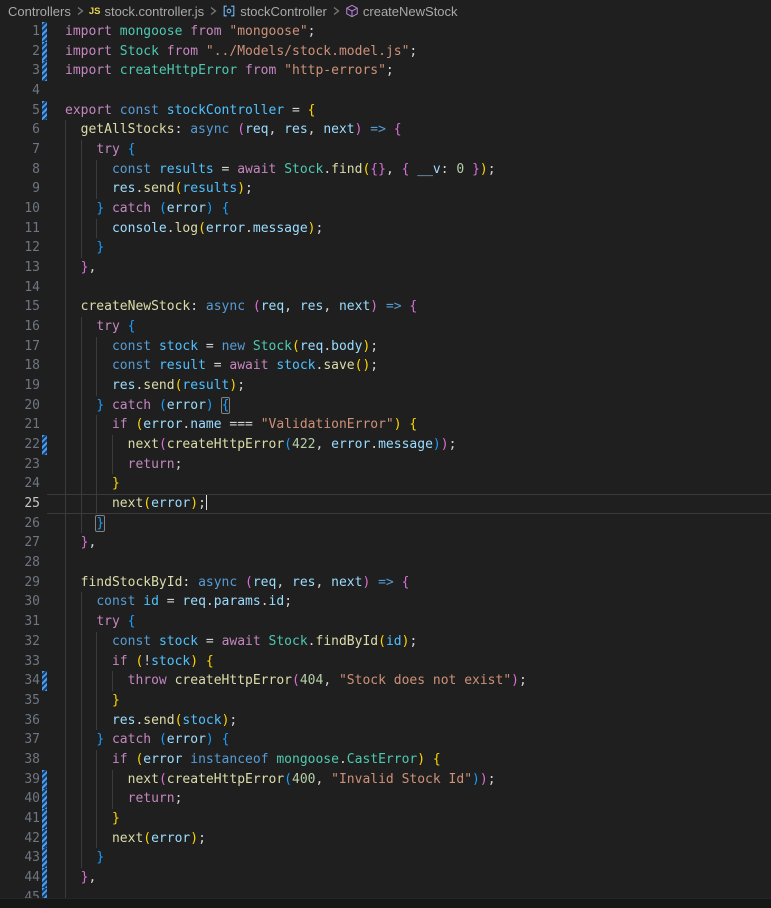 Image resolution: width=771 pixels, height=908 pixels. Describe the element at coordinates (20, 209) in the screenshot. I see `line-number: 10` at that location.